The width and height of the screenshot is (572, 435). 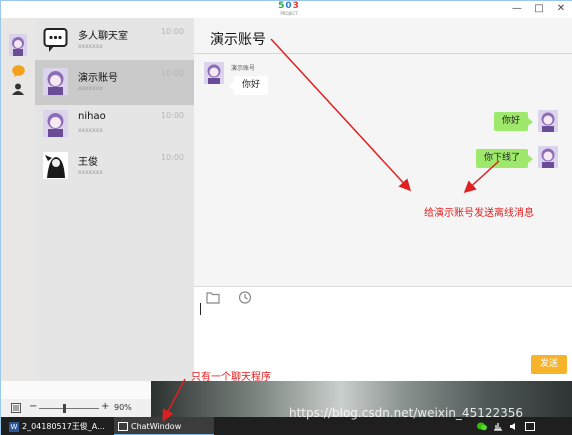 I want to click on title-bar: 503 PROJECT — □ ✕, so click(x=286, y=9).